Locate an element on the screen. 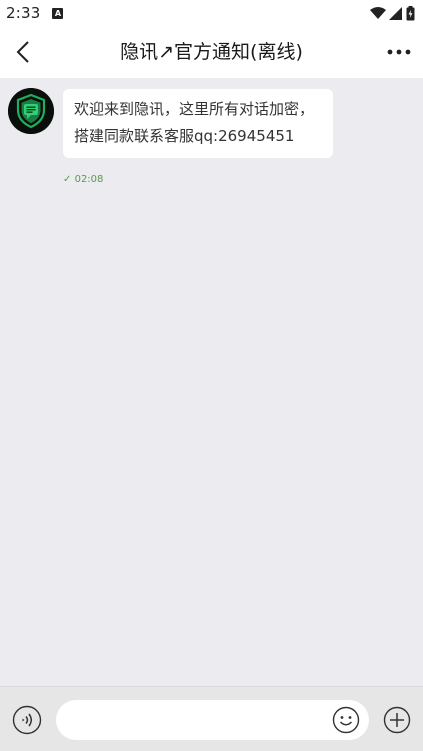 This screenshot has width=423, height=751. read-check-icon: ✓ is located at coordinates (67, 179).